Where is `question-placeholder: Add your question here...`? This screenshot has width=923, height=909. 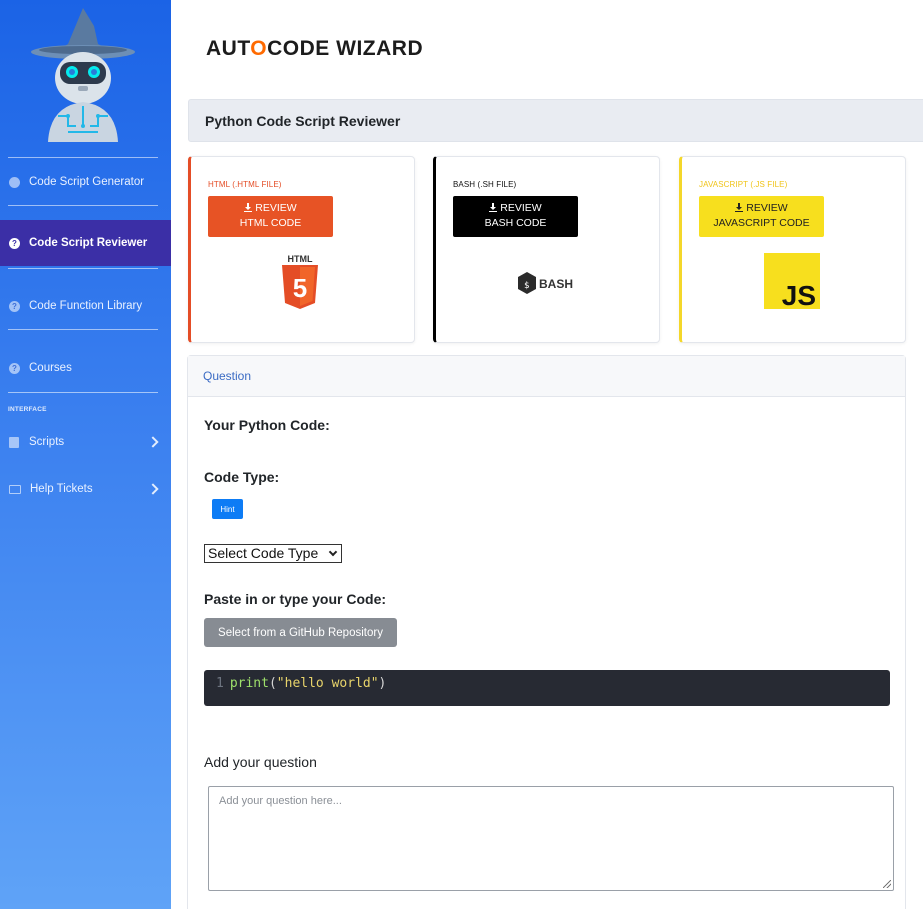 question-placeholder: Add your question here... is located at coordinates (280, 801).